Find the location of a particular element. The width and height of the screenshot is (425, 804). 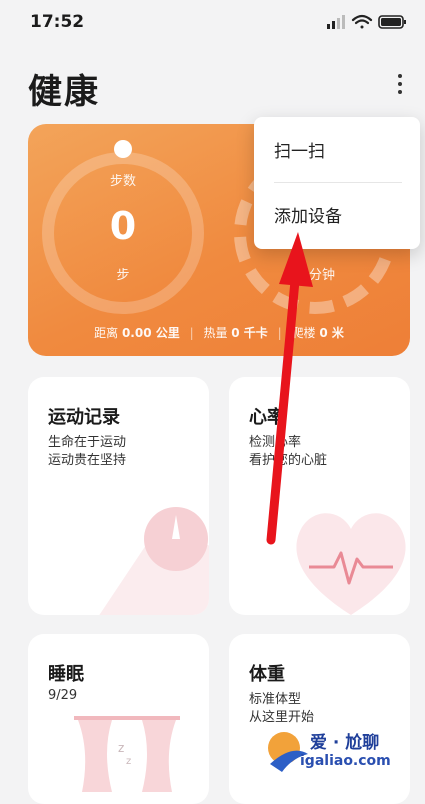

steps-value: 0 is located at coordinates (123, 226).